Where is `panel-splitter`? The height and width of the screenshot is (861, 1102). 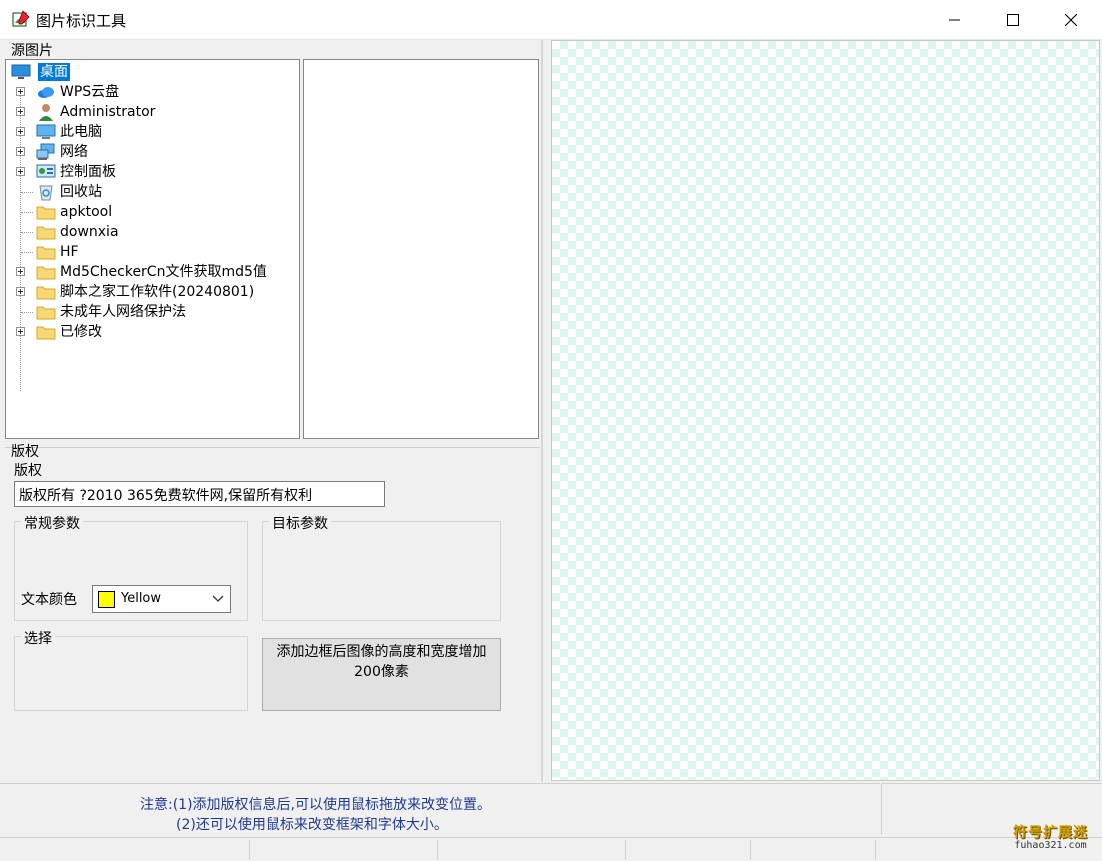 panel-splitter is located at coordinates (542, 411).